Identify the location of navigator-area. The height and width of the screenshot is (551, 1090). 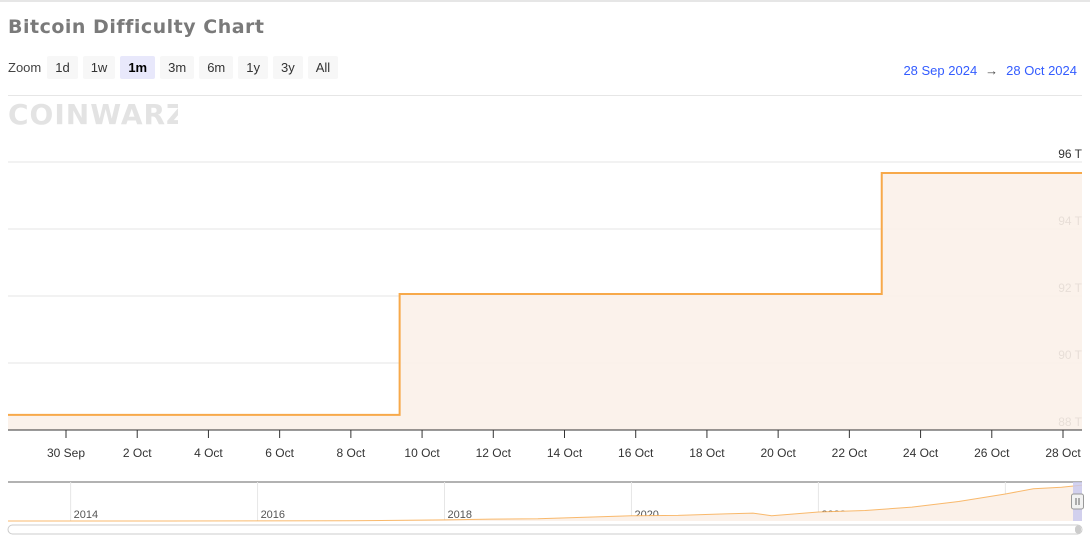
(545, 503).